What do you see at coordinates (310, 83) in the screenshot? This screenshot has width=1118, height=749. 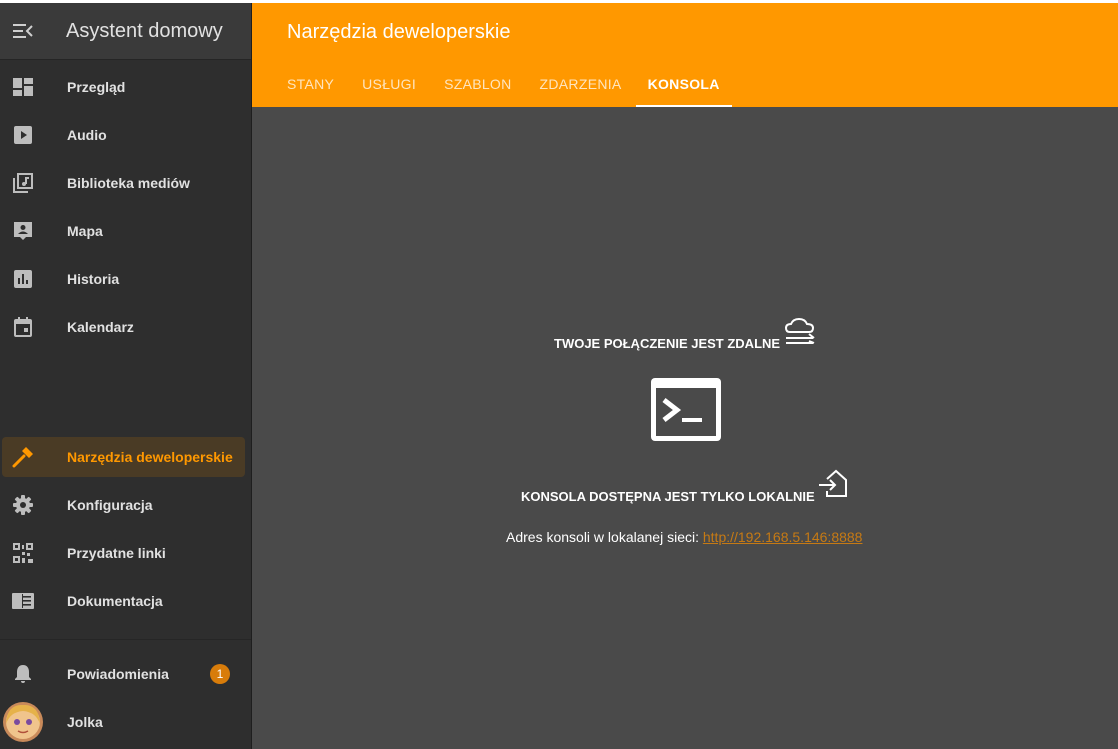 I see `tab-states: STANY` at bounding box center [310, 83].